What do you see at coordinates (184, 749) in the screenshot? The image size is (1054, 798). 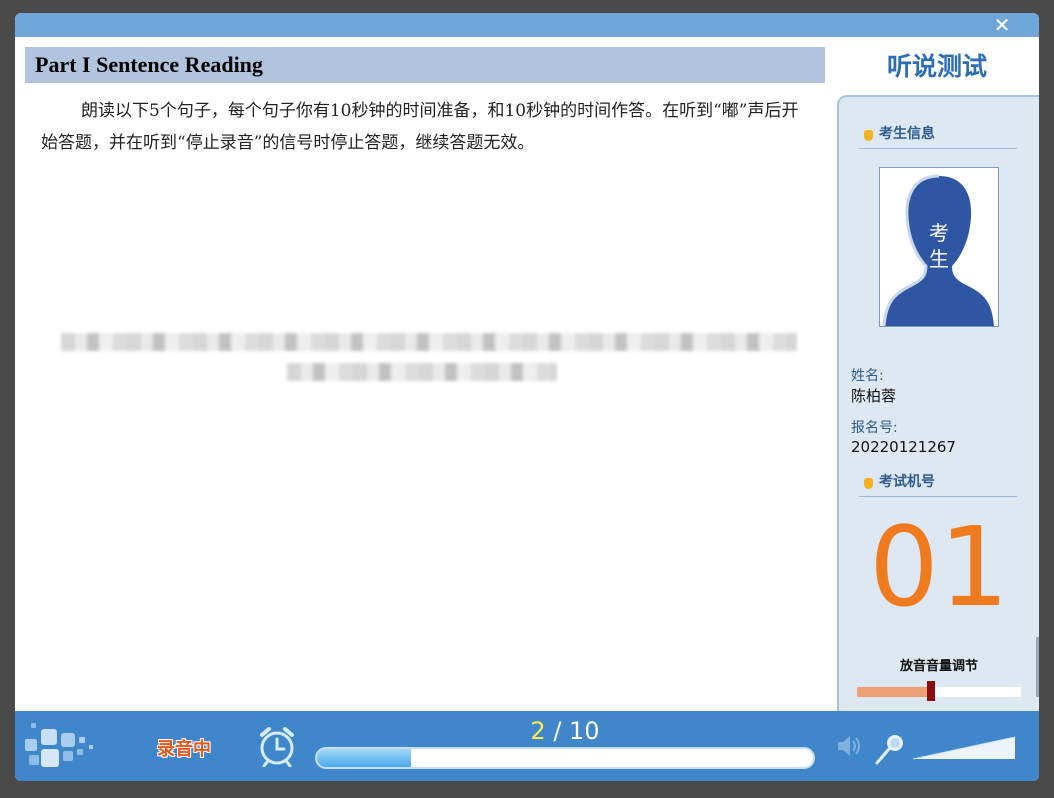 I see `recording-status: 录音中` at bounding box center [184, 749].